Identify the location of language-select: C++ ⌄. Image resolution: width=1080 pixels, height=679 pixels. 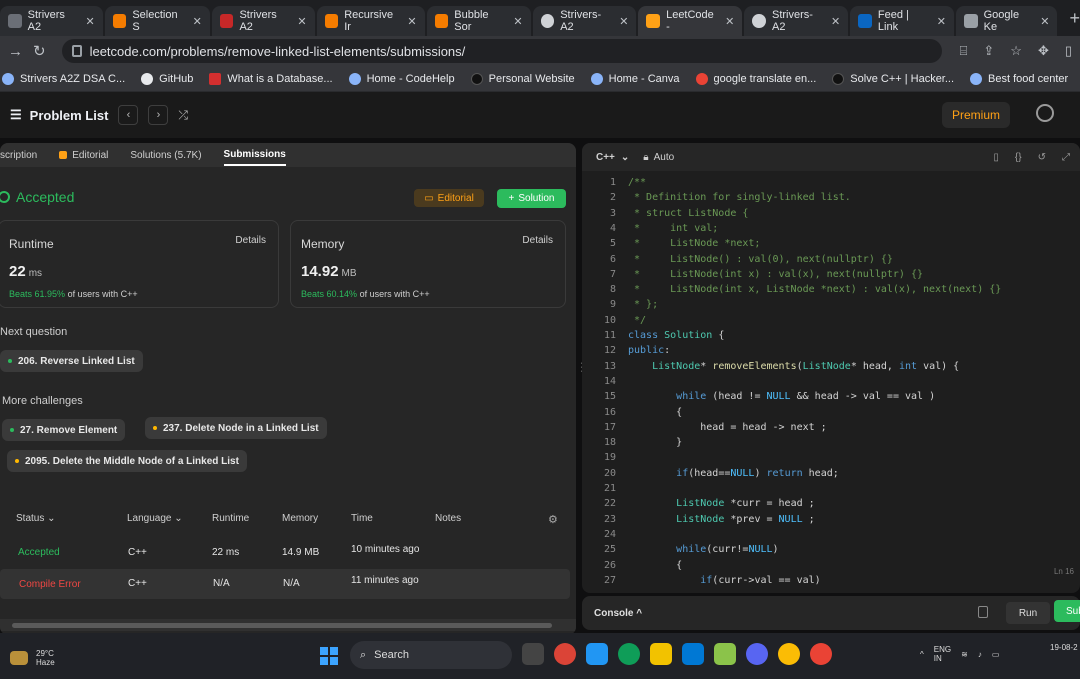
(612, 157).